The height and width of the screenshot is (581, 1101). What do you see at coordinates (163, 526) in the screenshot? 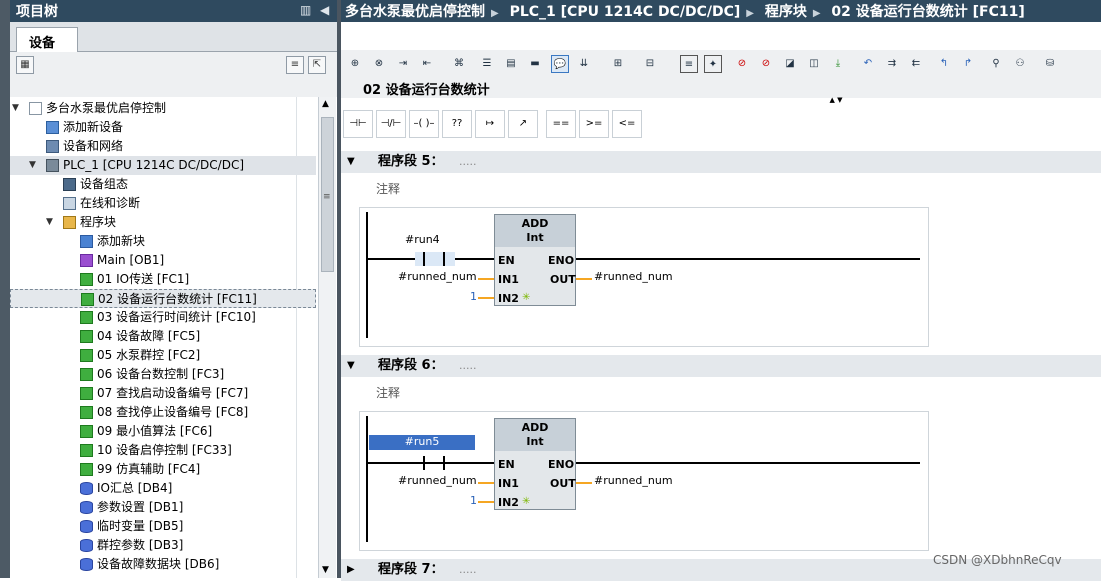
I see `tree-item: 临时变量 [DB5]` at bounding box center [163, 526].